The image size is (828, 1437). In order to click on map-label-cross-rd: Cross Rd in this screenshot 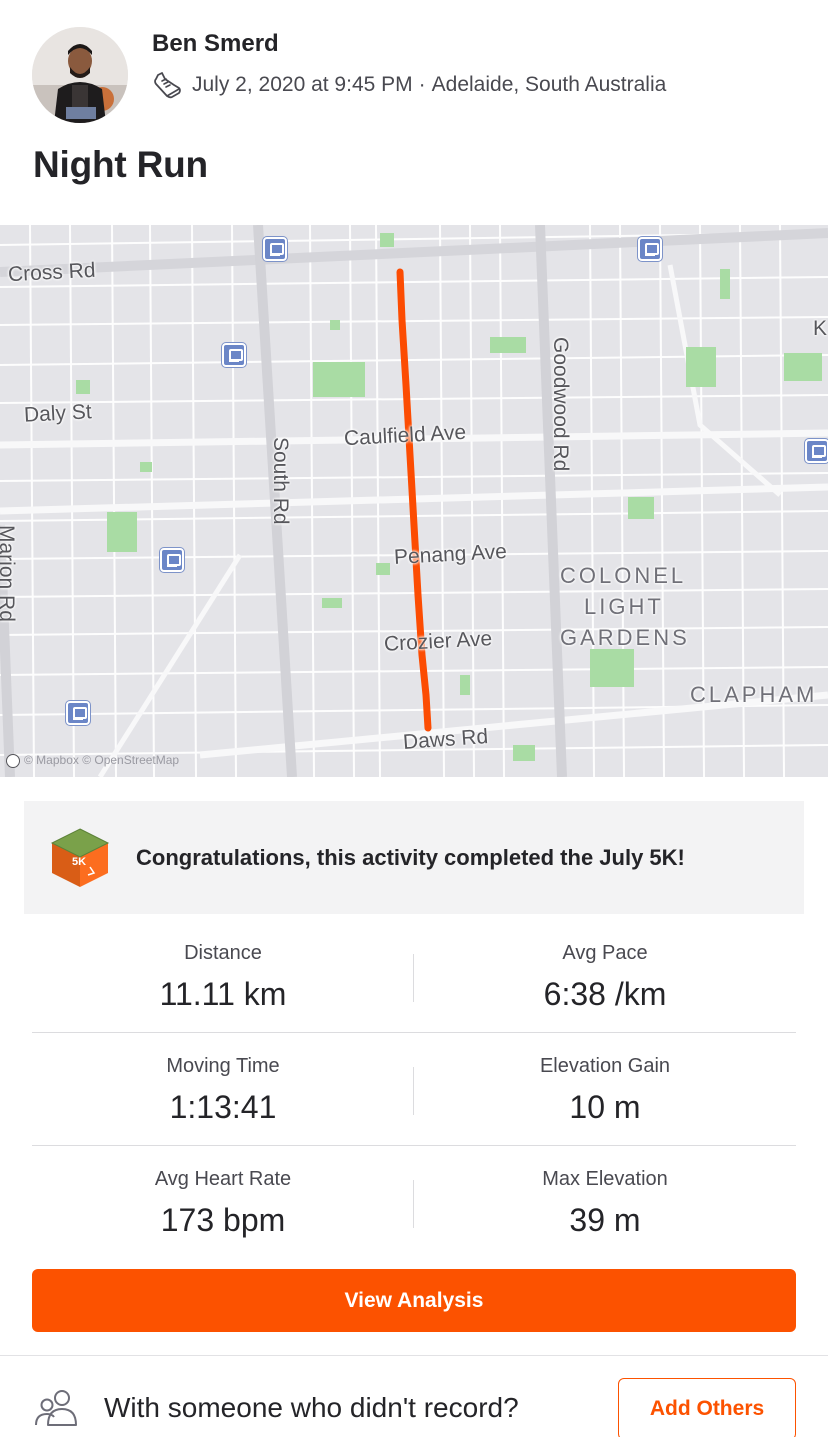, I will do `click(52, 272)`.